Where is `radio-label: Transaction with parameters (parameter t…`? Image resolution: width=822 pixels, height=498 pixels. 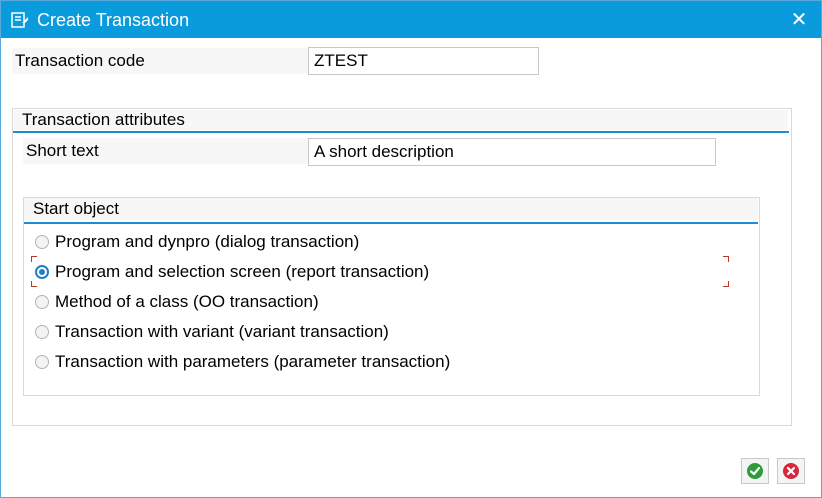
radio-label: Transaction with parameters (parameter t… is located at coordinates (253, 361).